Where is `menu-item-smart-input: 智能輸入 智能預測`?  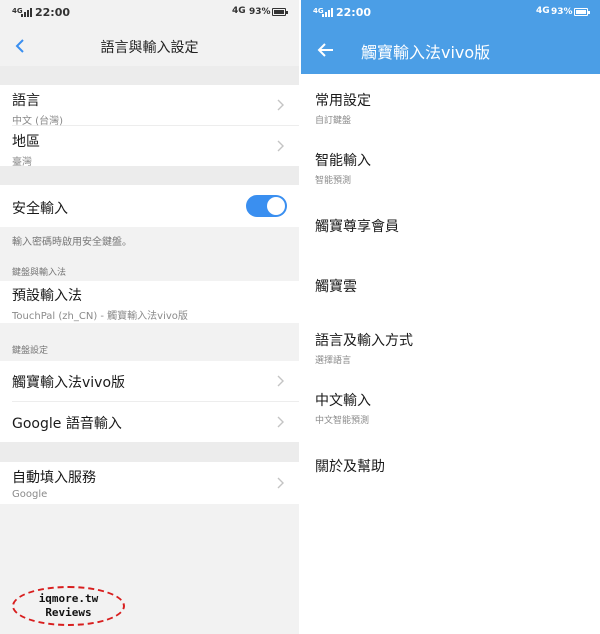 menu-item-smart-input: 智能輸入 智能預測 is located at coordinates (450, 164).